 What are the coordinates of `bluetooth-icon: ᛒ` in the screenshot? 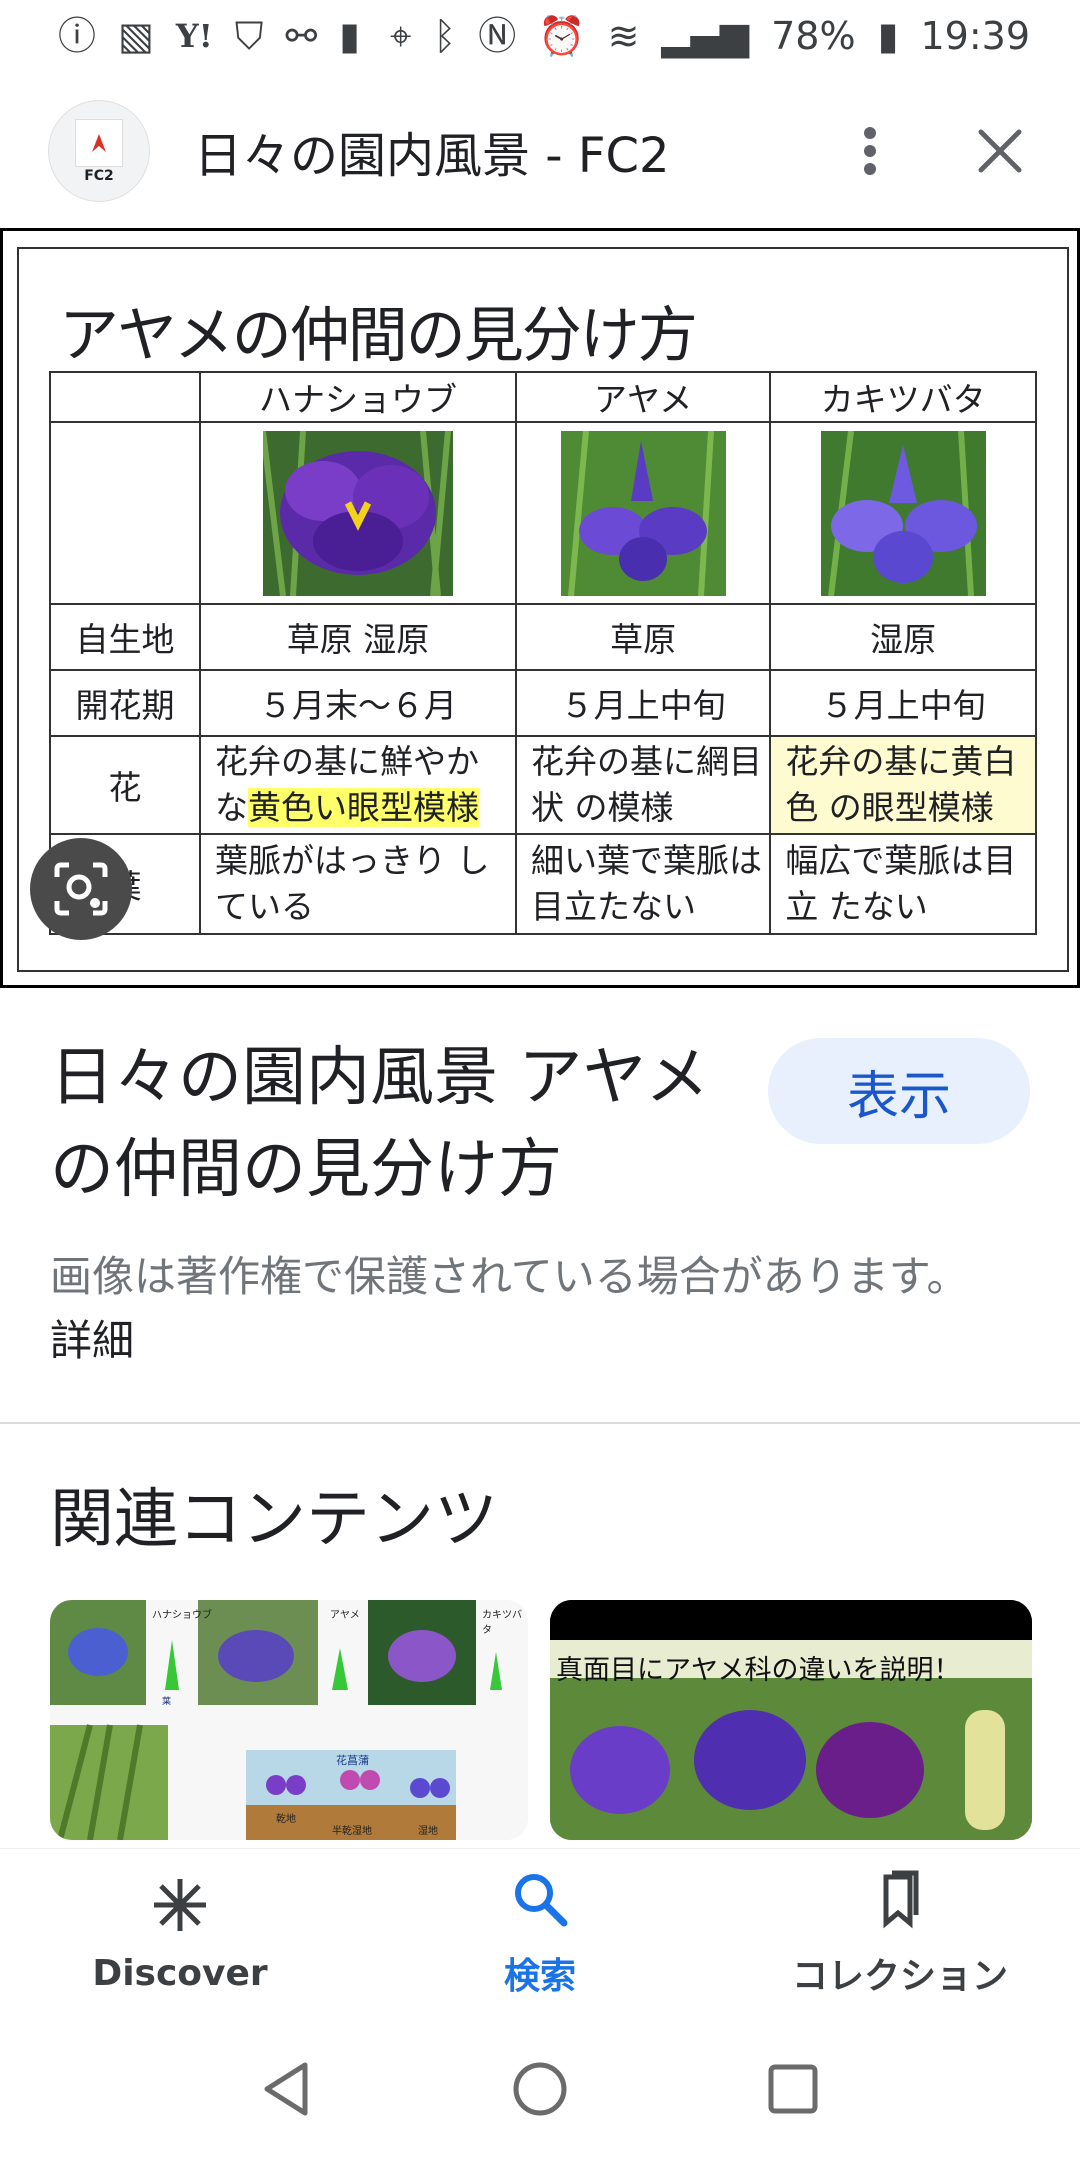 It's located at (445, 36).